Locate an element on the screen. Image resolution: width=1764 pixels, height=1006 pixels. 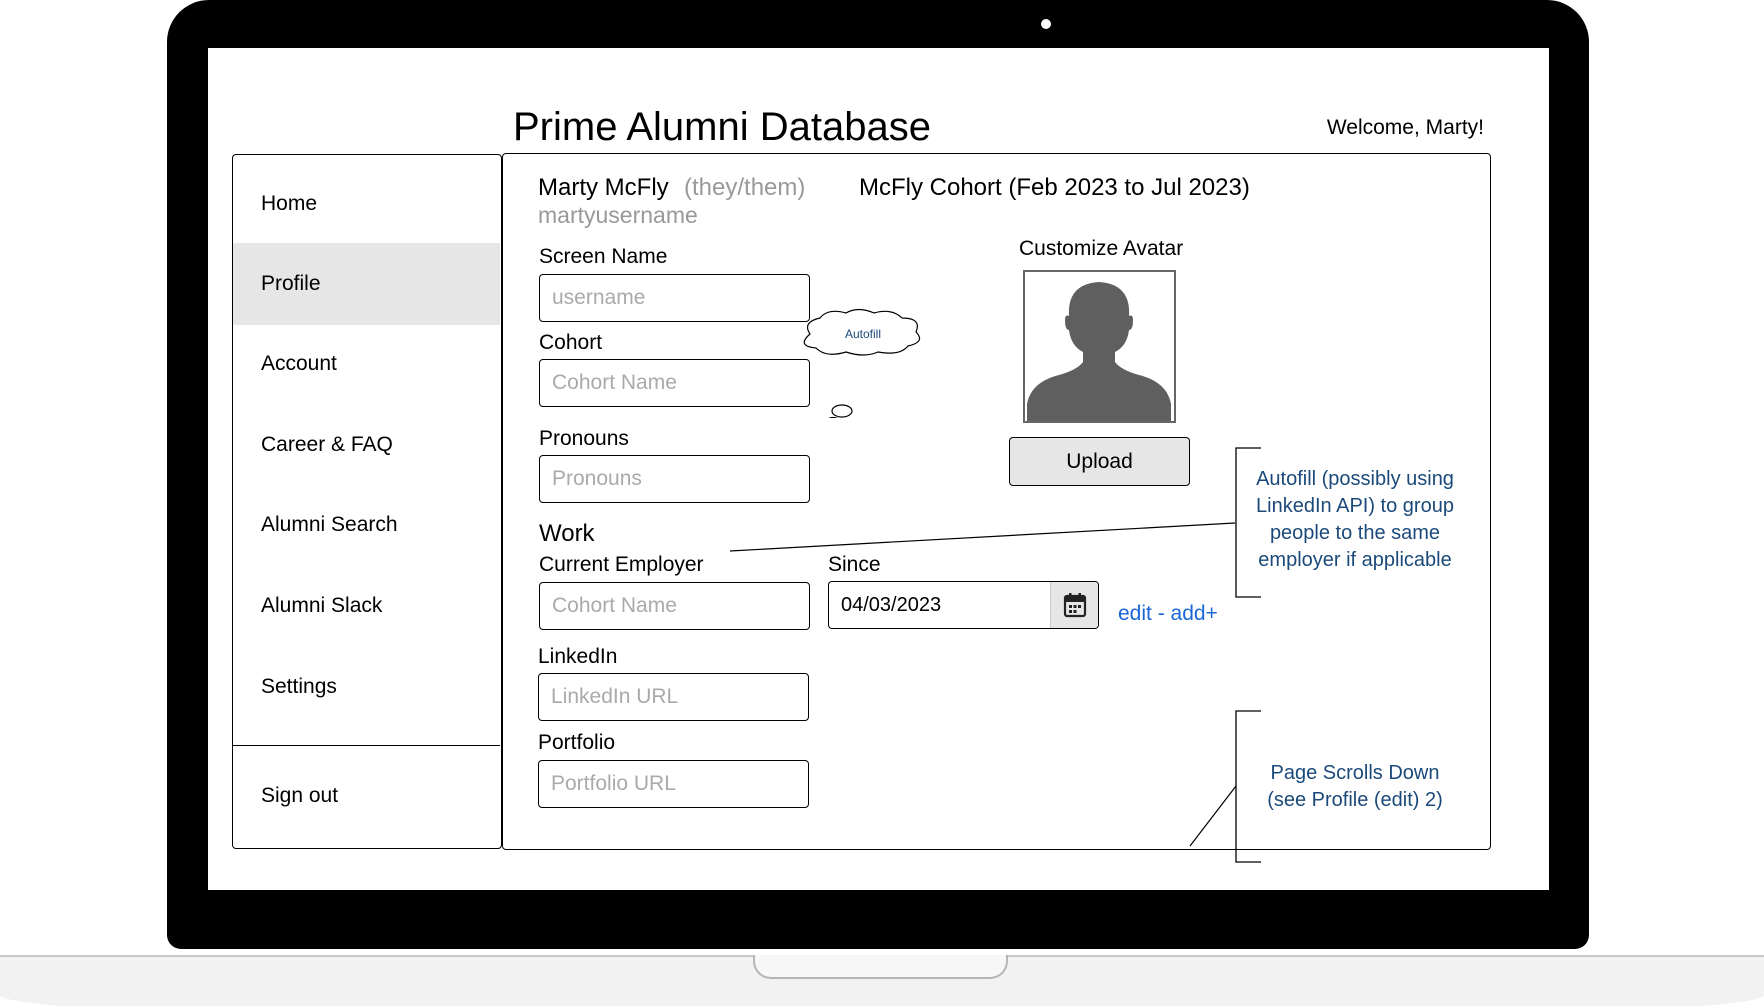
annotation-line: people to the same is located at coordinates (1355, 533).